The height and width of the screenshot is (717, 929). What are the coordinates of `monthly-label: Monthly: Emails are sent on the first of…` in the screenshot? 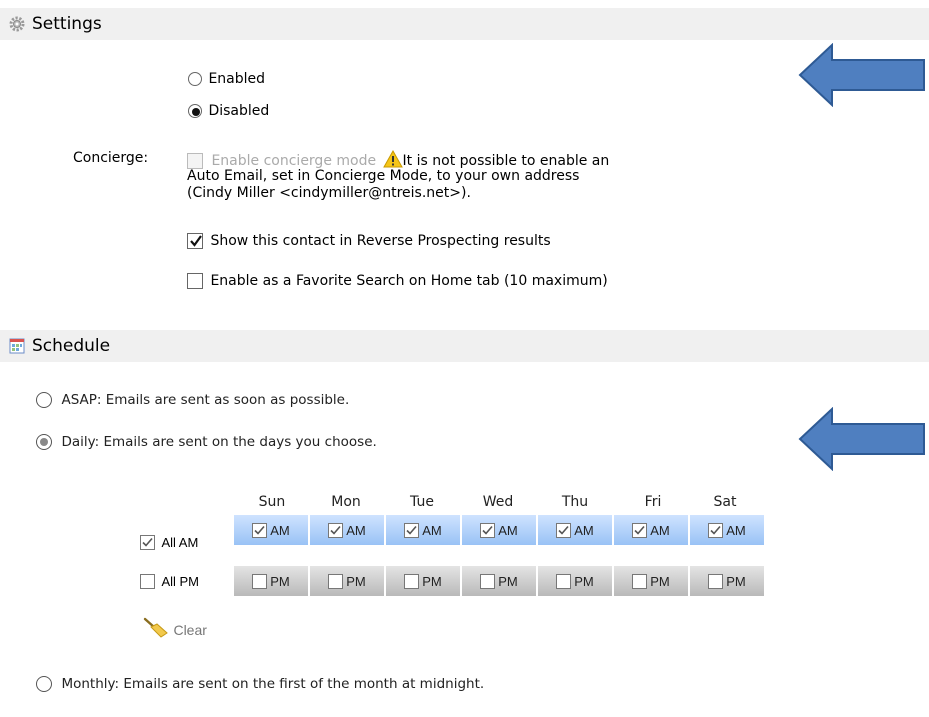 It's located at (273, 684).